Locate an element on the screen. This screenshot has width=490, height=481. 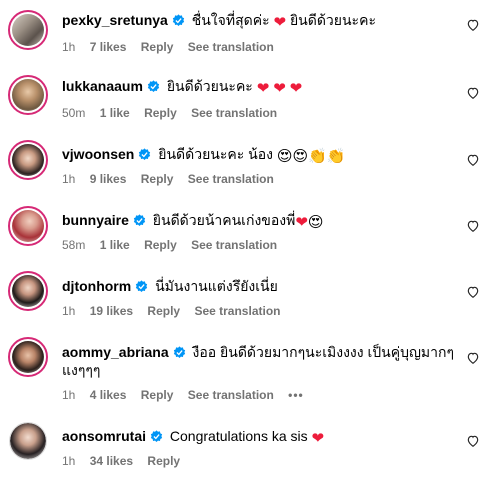
likes-count: 34 likes is located at coordinates (111, 461).